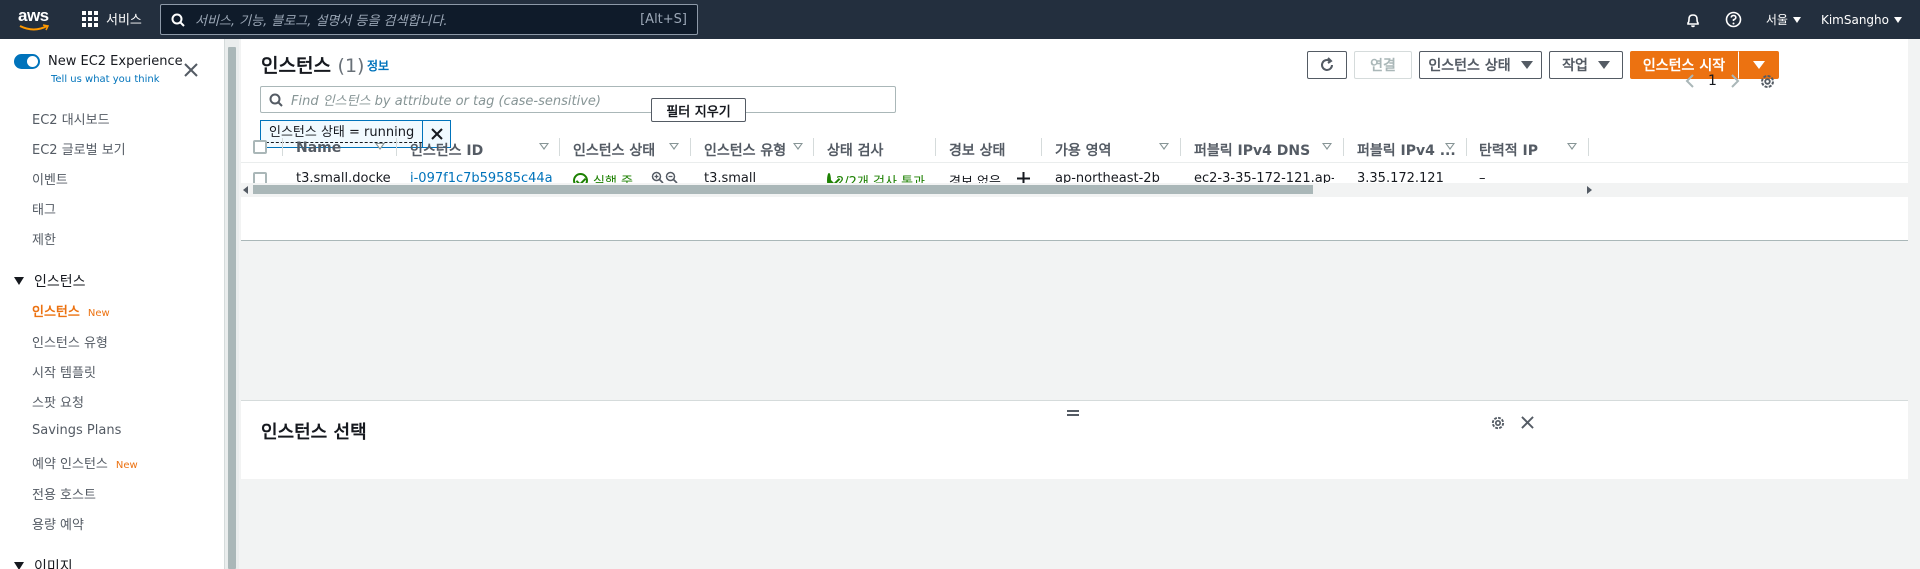  What do you see at coordinates (1074, 439) in the screenshot?
I see `instance-detail-panel: 인스턴스 선택` at bounding box center [1074, 439].